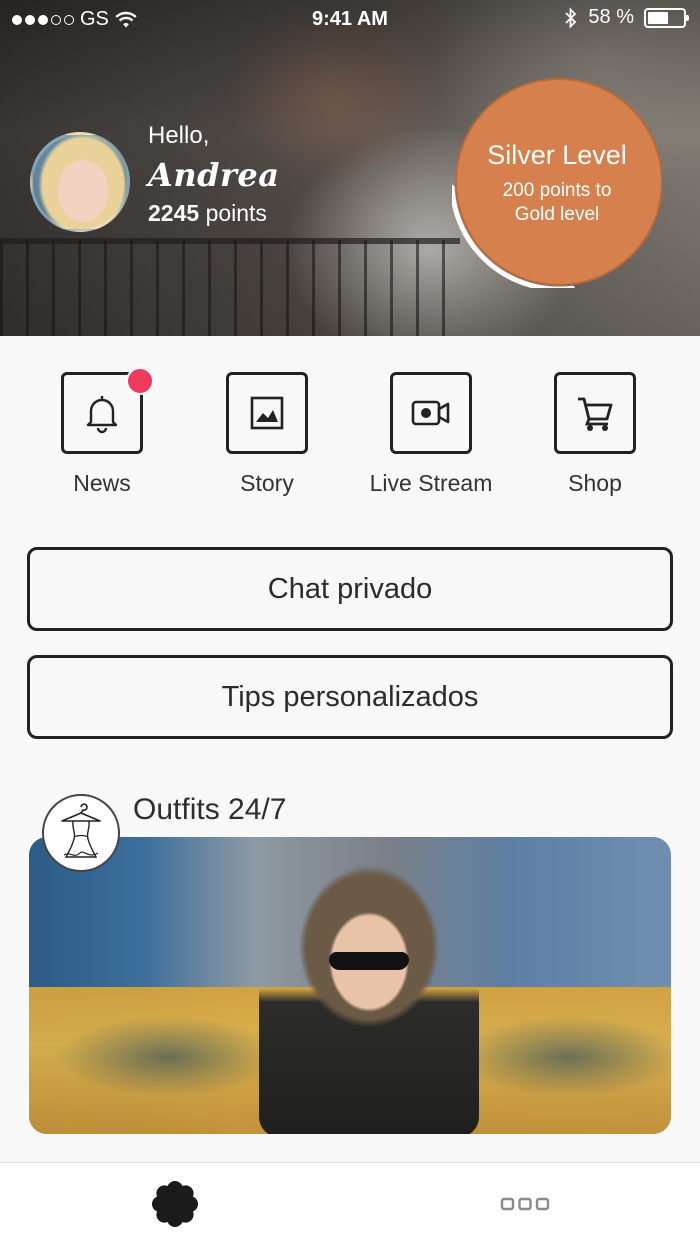  I want to click on points-text: 2245 points, so click(213, 213).